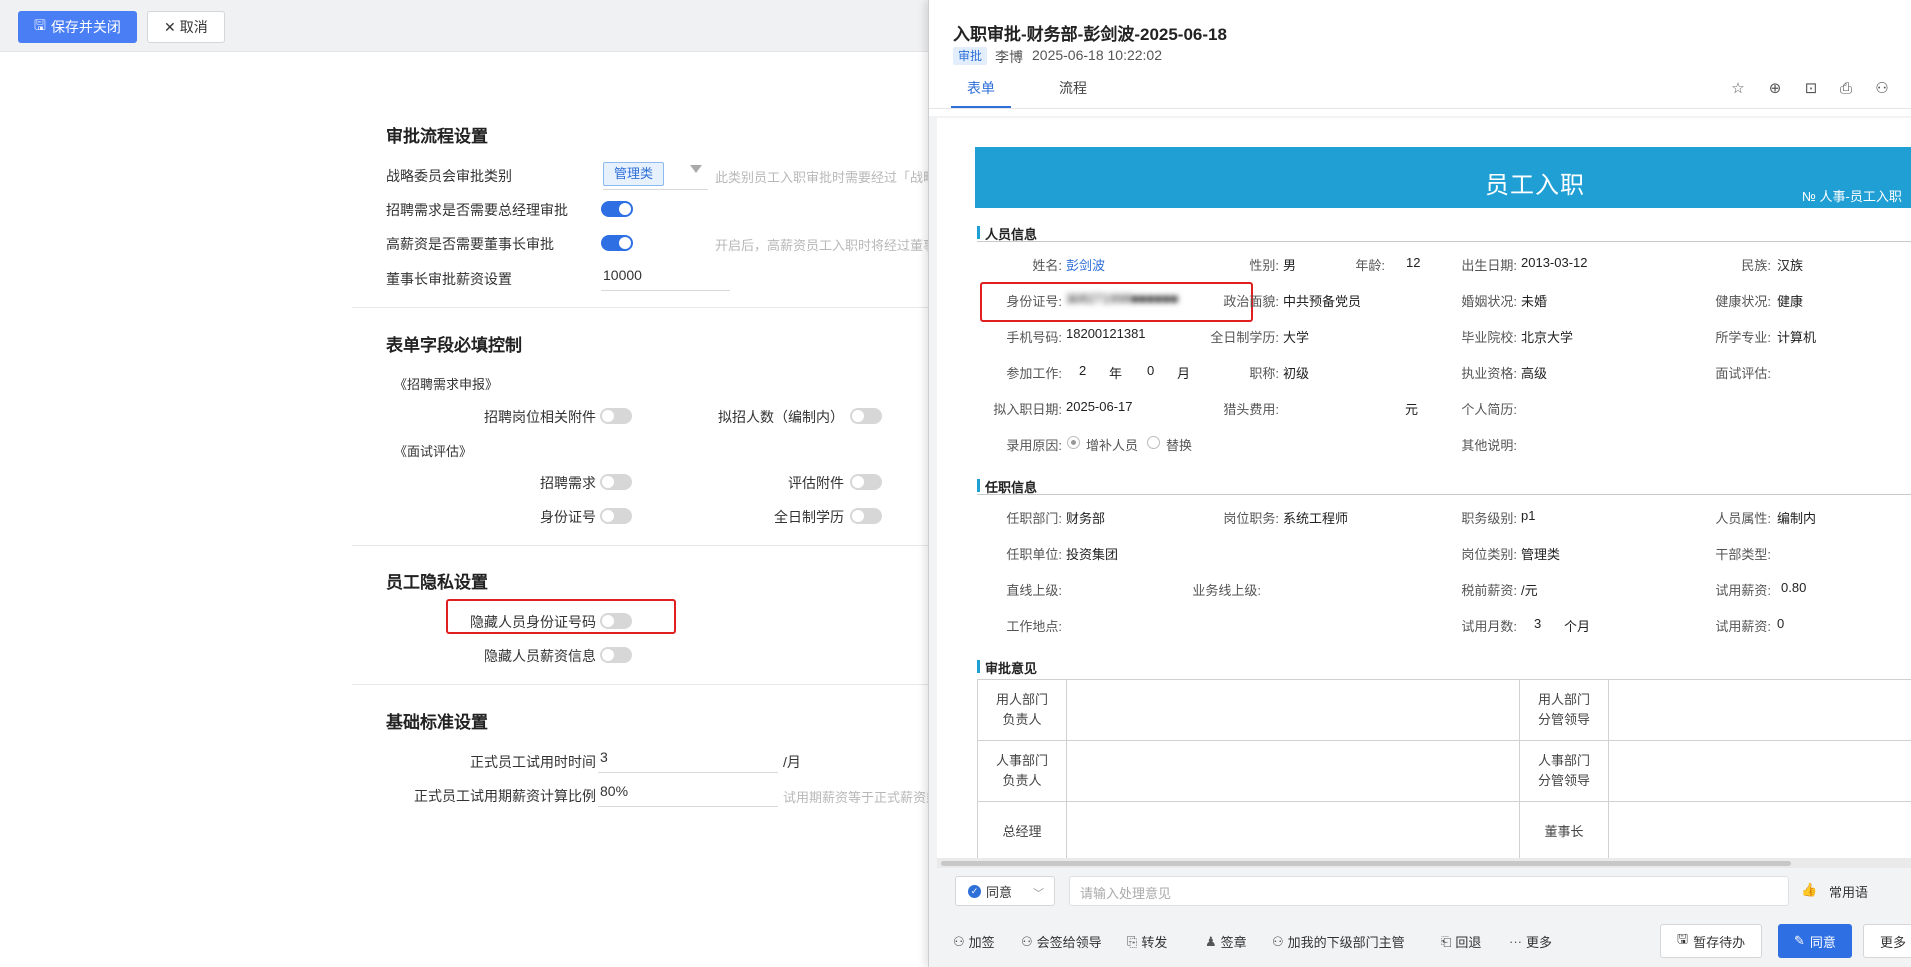  I want to click on chairman-salary-input: 10000, so click(665, 277).